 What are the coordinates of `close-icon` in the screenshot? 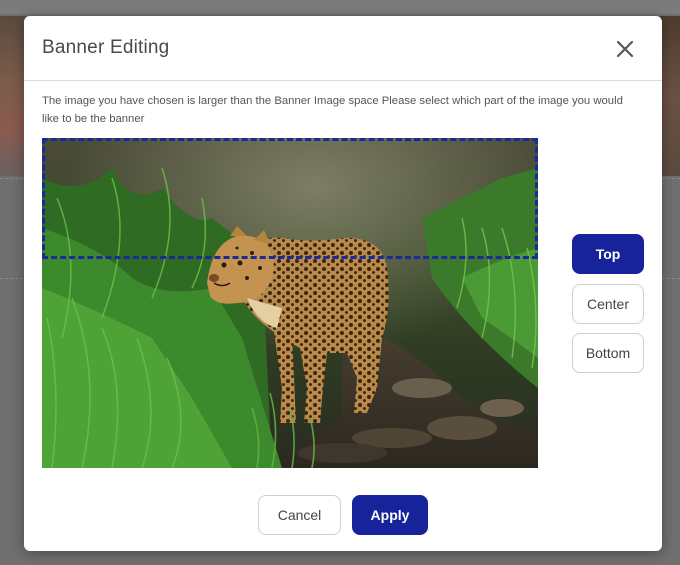 It's located at (625, 49).